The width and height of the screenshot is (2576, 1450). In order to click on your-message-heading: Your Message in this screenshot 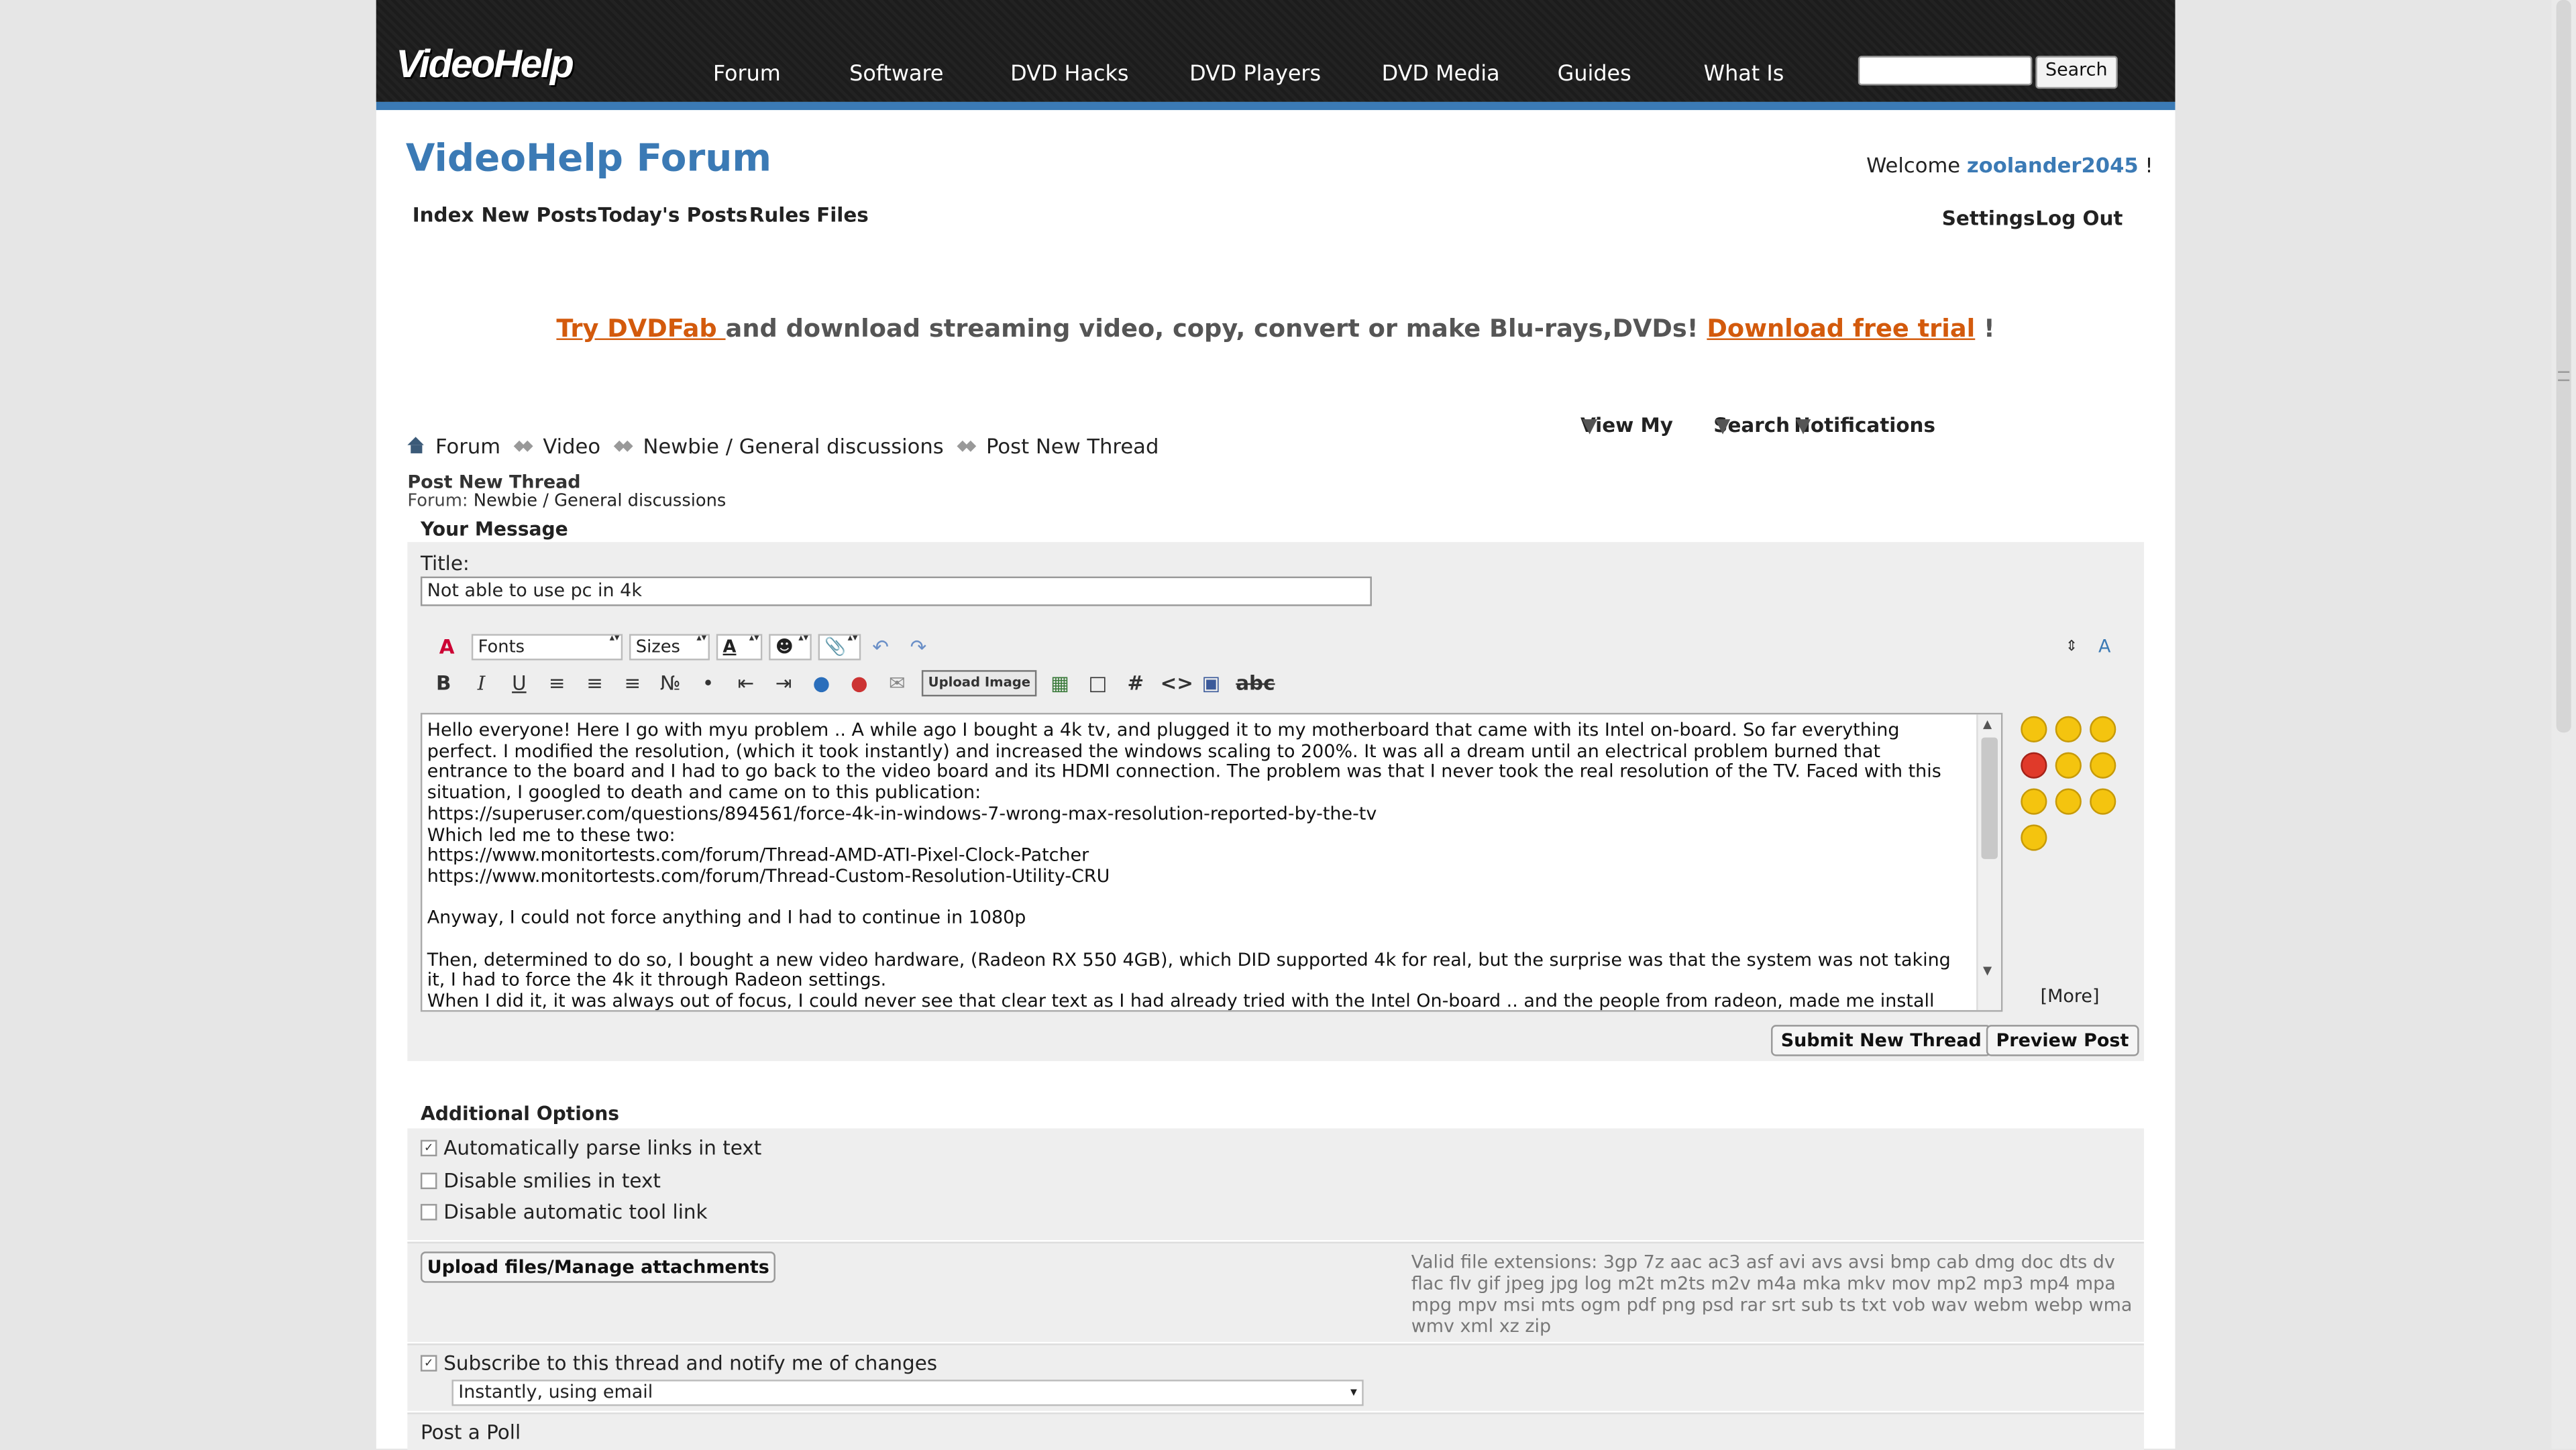, I will do `click(494, 529)`.